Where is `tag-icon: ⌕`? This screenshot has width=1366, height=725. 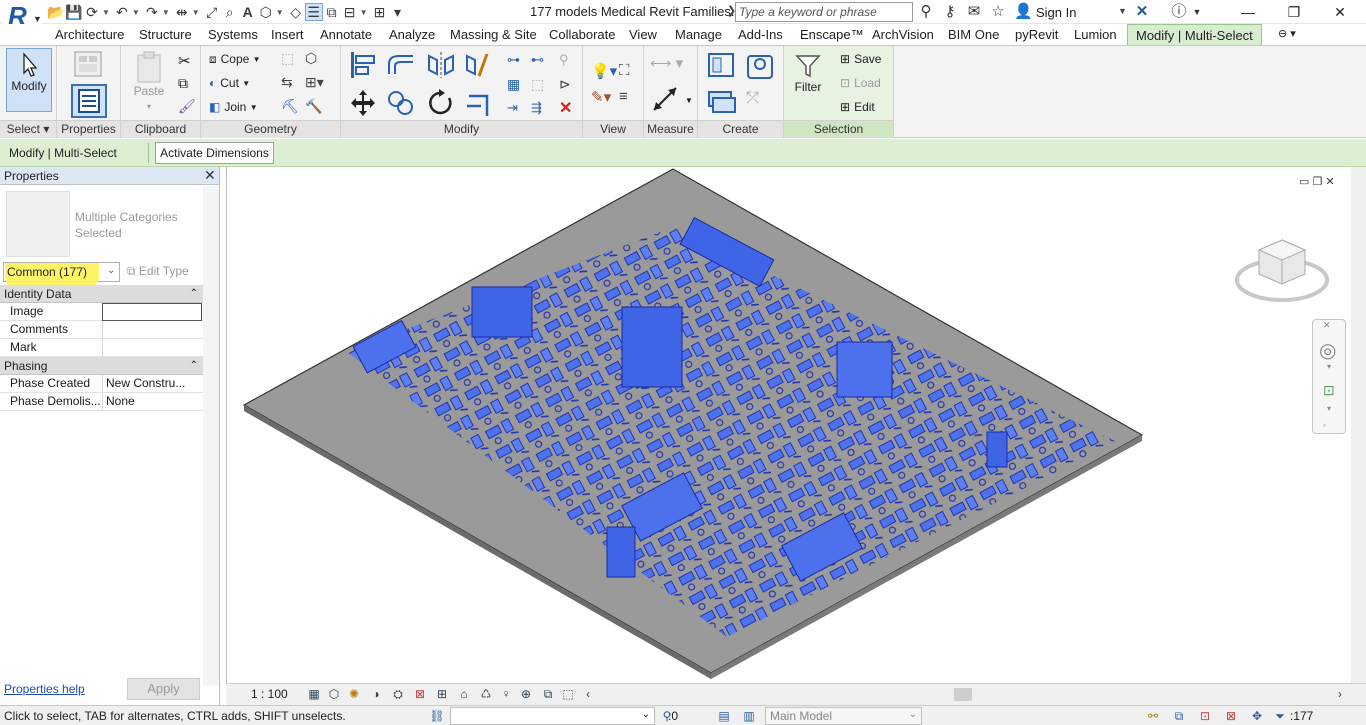 tag-icon: ⌕ is located at coordinates (230, 12).